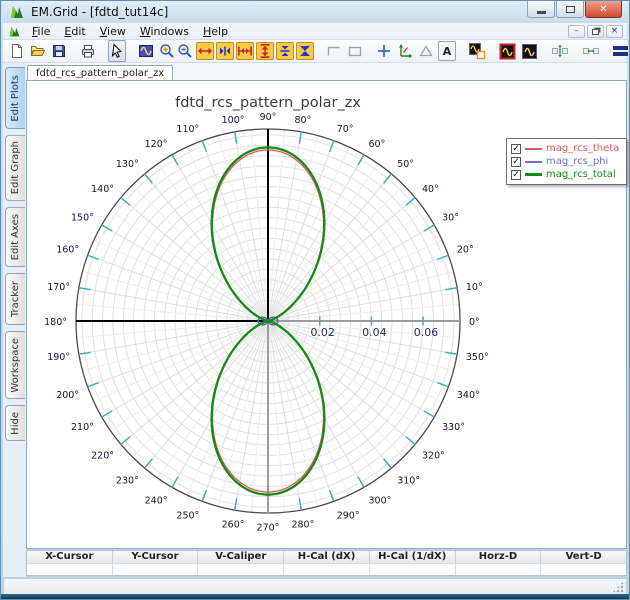 This screenshot has height=600, width=630. I want to click on sidebar-tab-hide: Hide, so click(15, 423).